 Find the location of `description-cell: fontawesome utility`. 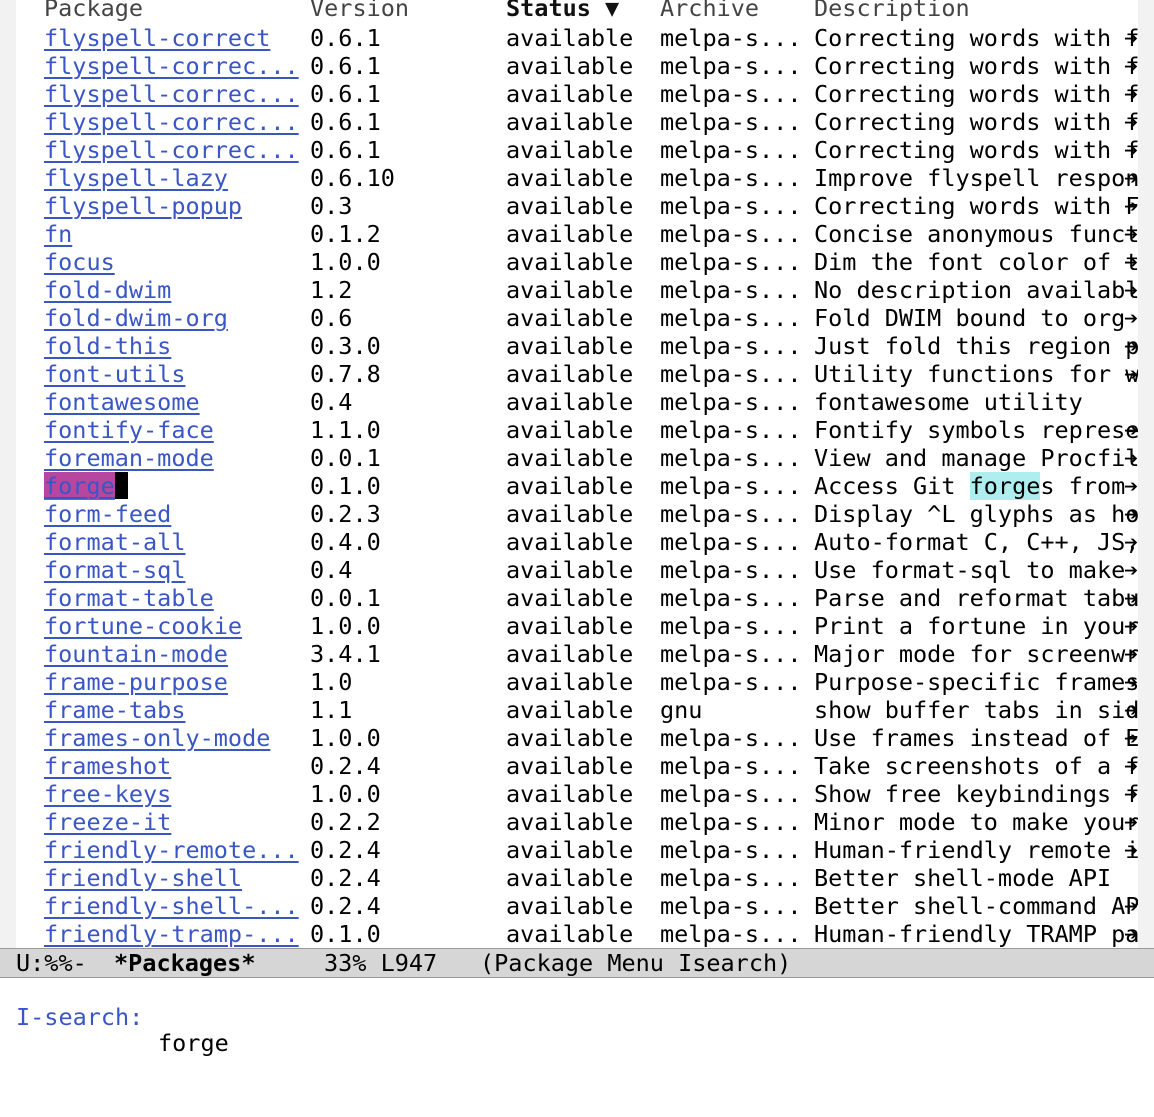

description-cell: fontawesome utility is located at coordinates (948, 402).